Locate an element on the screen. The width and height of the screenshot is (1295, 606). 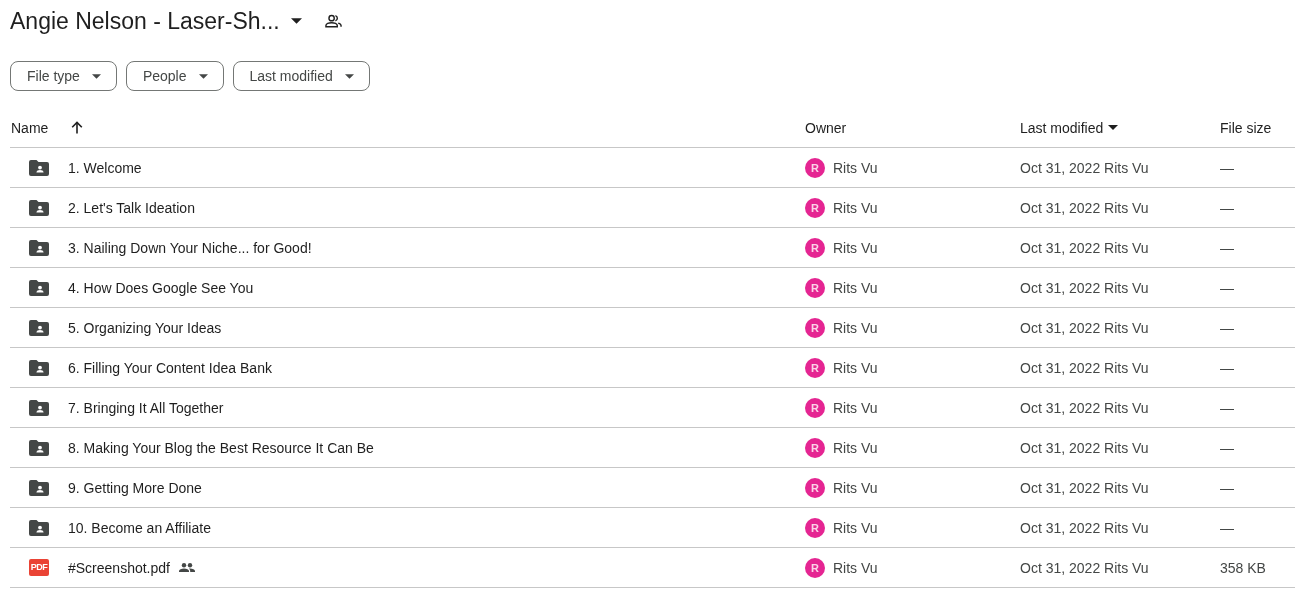
file-name: 2. Let's Talk Ideation is located at coordinates (131, 207).